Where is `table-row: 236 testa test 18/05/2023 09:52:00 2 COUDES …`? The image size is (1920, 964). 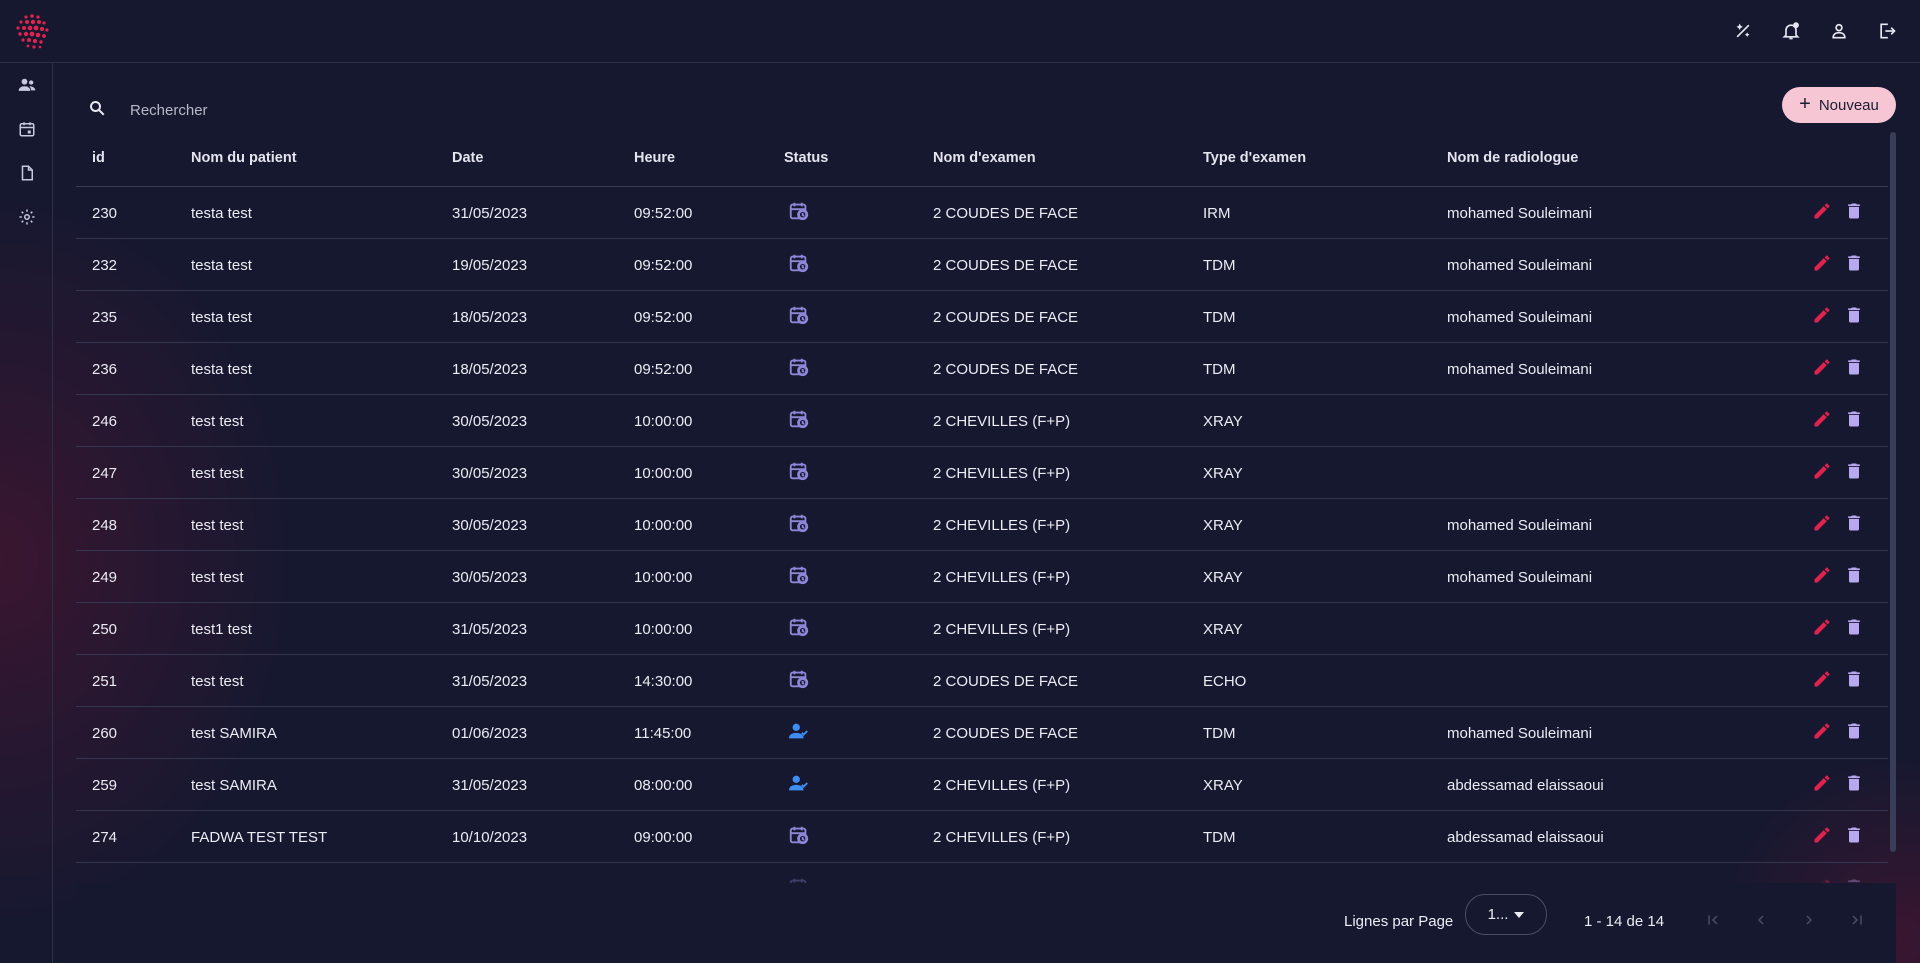
table-row: 236 testa test 18/05/2023 09:52:00 2 COUDES … is located at coordinates (982, 369).